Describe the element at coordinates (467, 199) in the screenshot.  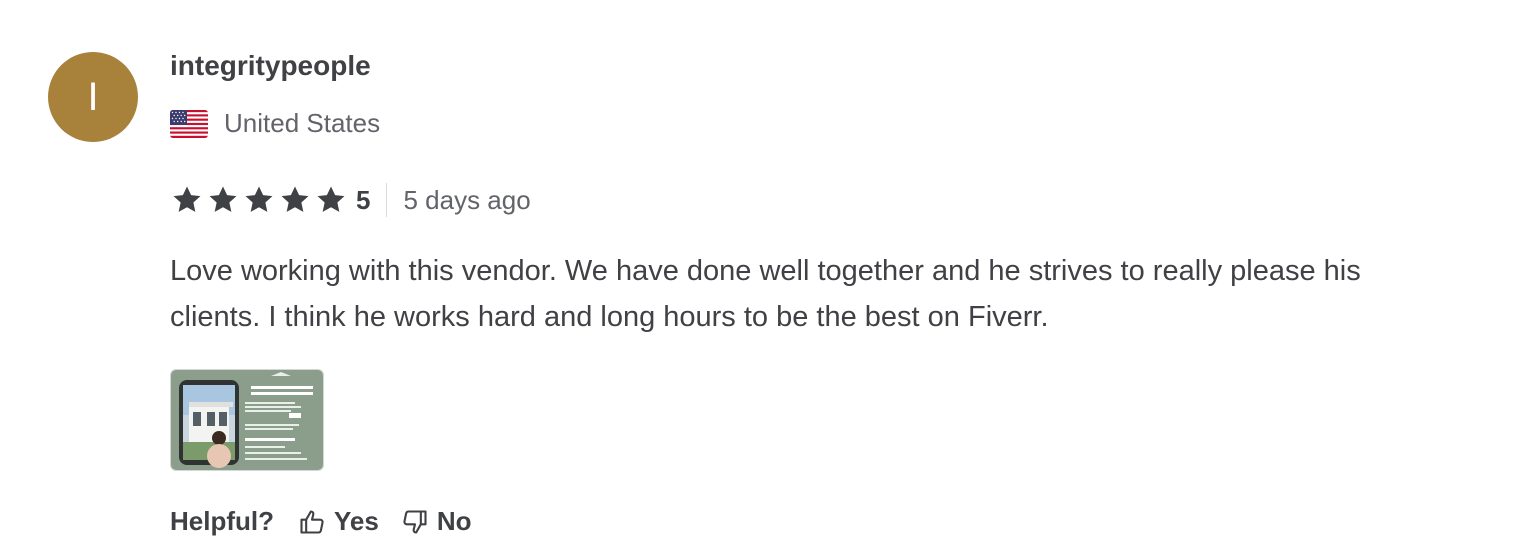
I see `review-date: 5 days ago` at that location.